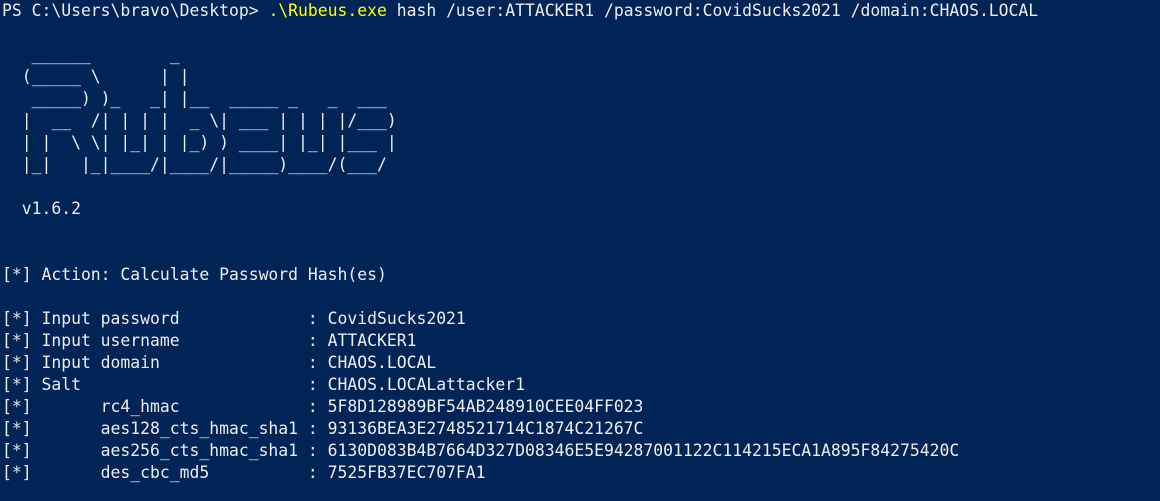  What do you see at coordinates (209, 340) in the screenshot?
I see `output-line: [*] Input username : ATTACKER1` at bounding box center [209, 340].